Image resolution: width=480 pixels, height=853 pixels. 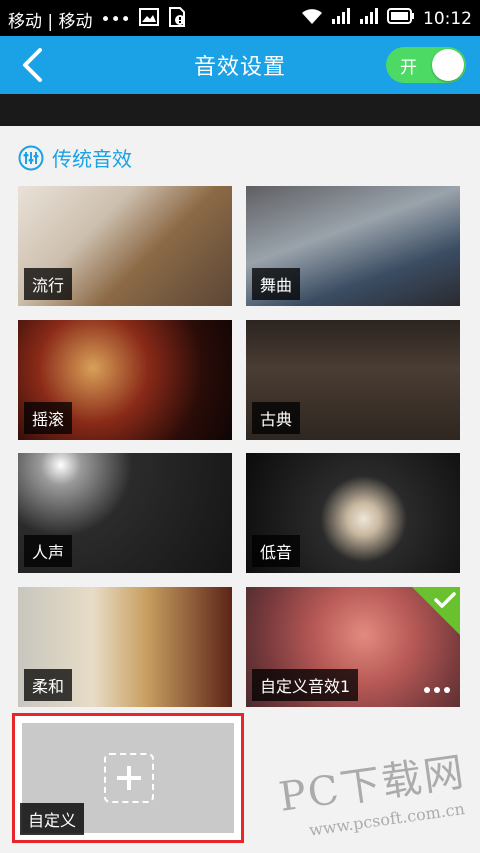 I want to click on preset-card-classical: 古典, so click(x=353, y=380).